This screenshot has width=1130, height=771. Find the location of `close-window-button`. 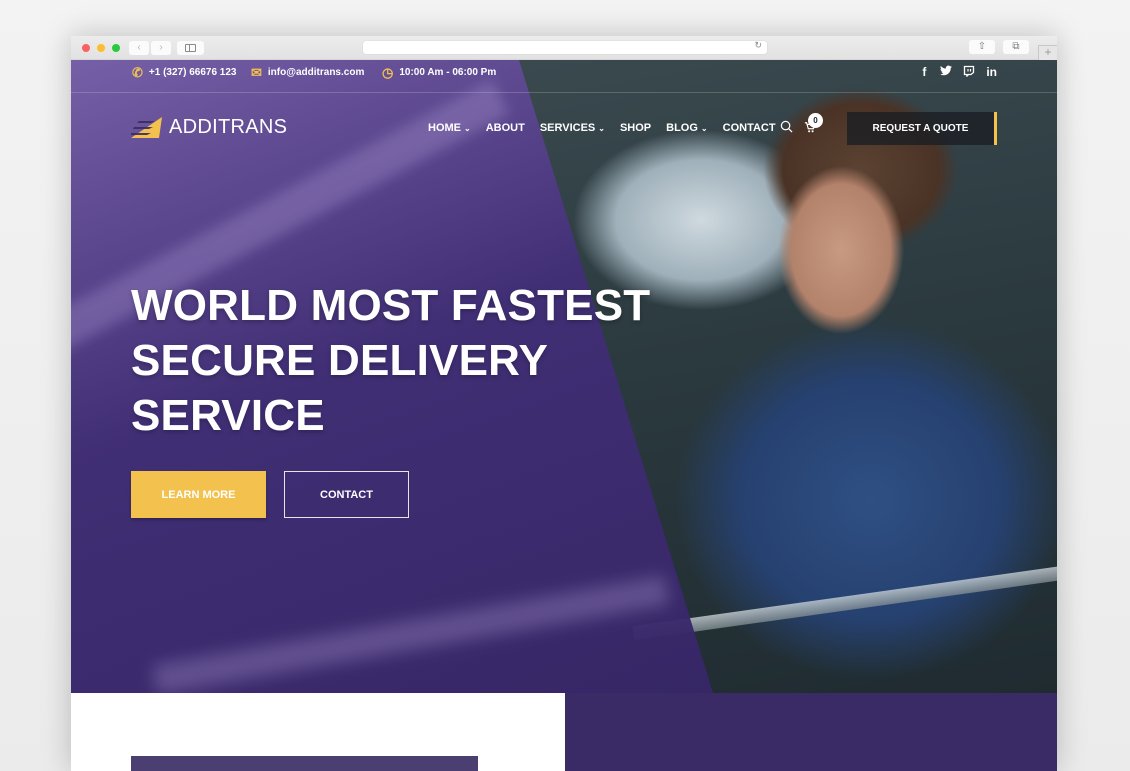

close-window-button is located at coordinates (86, 48).